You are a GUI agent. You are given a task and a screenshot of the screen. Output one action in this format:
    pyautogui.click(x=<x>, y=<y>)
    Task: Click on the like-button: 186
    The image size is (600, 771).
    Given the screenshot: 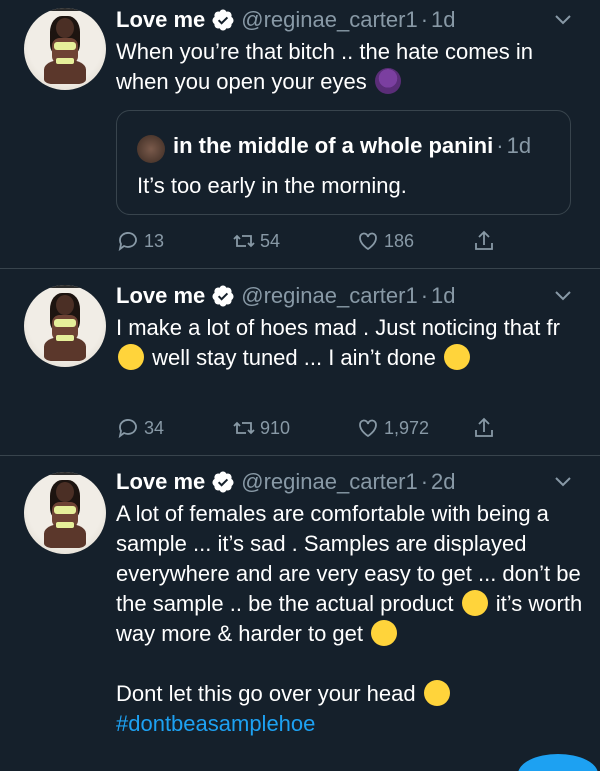 What is the action you would take?
    pyautogui.click(x=385, y=241)
    